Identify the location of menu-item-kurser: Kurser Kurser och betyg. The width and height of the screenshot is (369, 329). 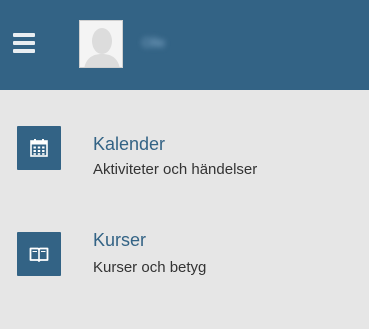
(187, 253).